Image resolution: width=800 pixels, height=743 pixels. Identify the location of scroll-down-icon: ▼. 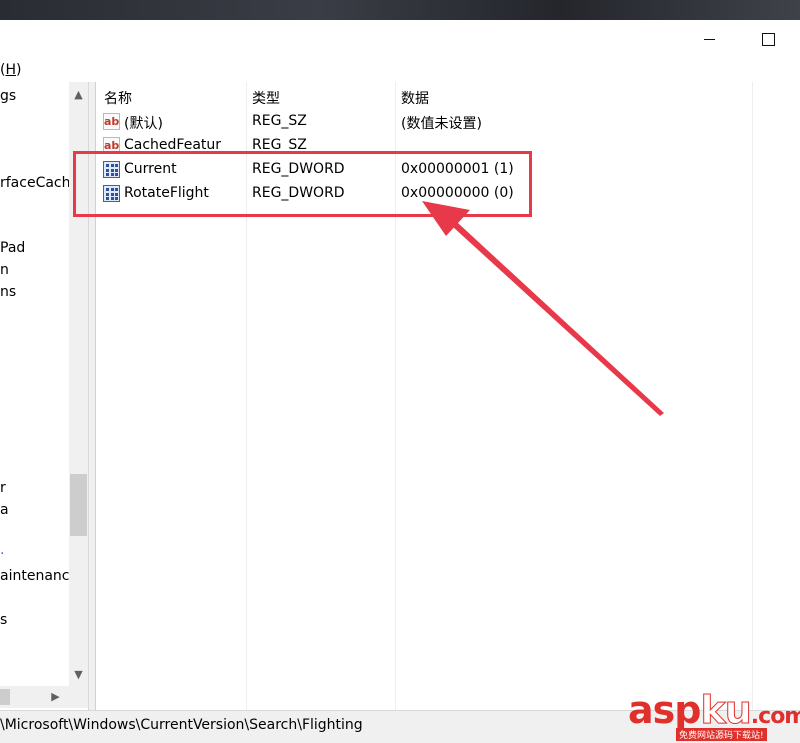
(78, 675).